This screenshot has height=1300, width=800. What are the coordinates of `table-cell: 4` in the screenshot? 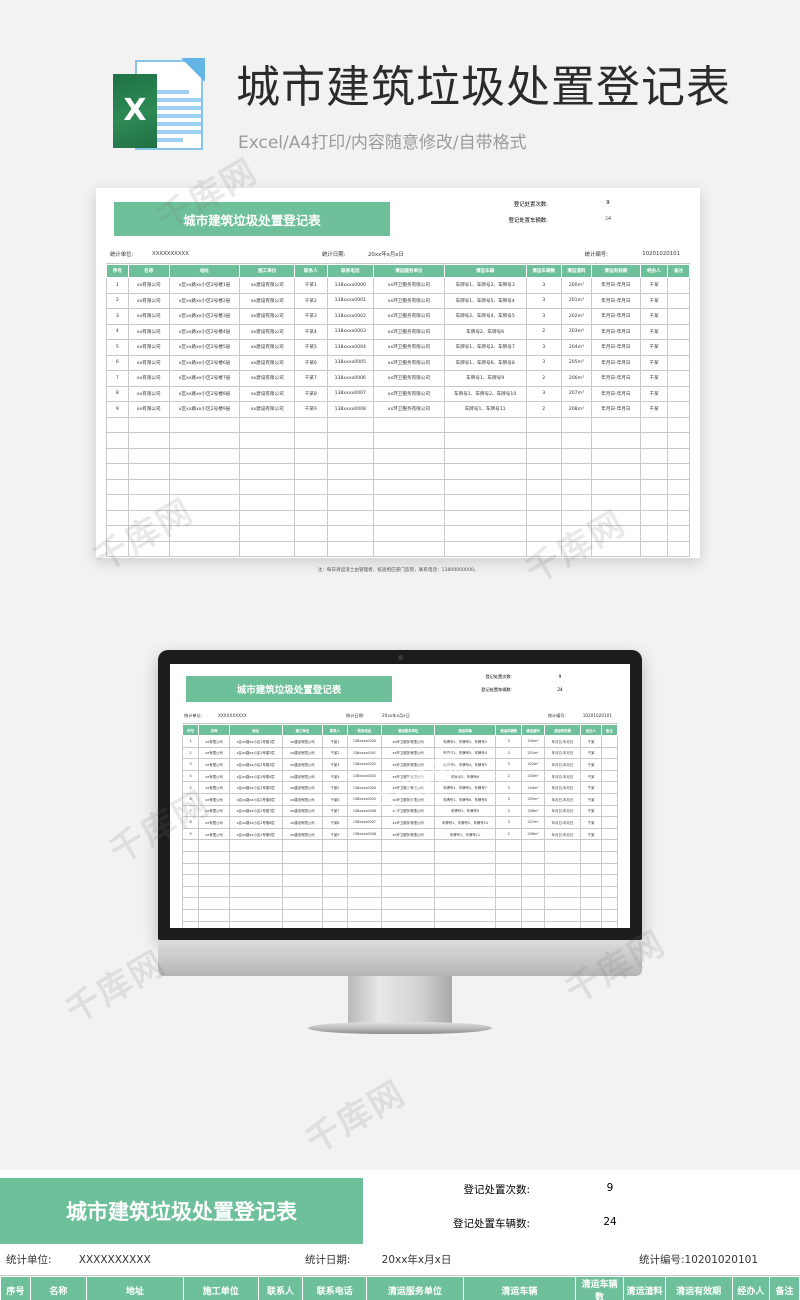 It's located at (117, 331).